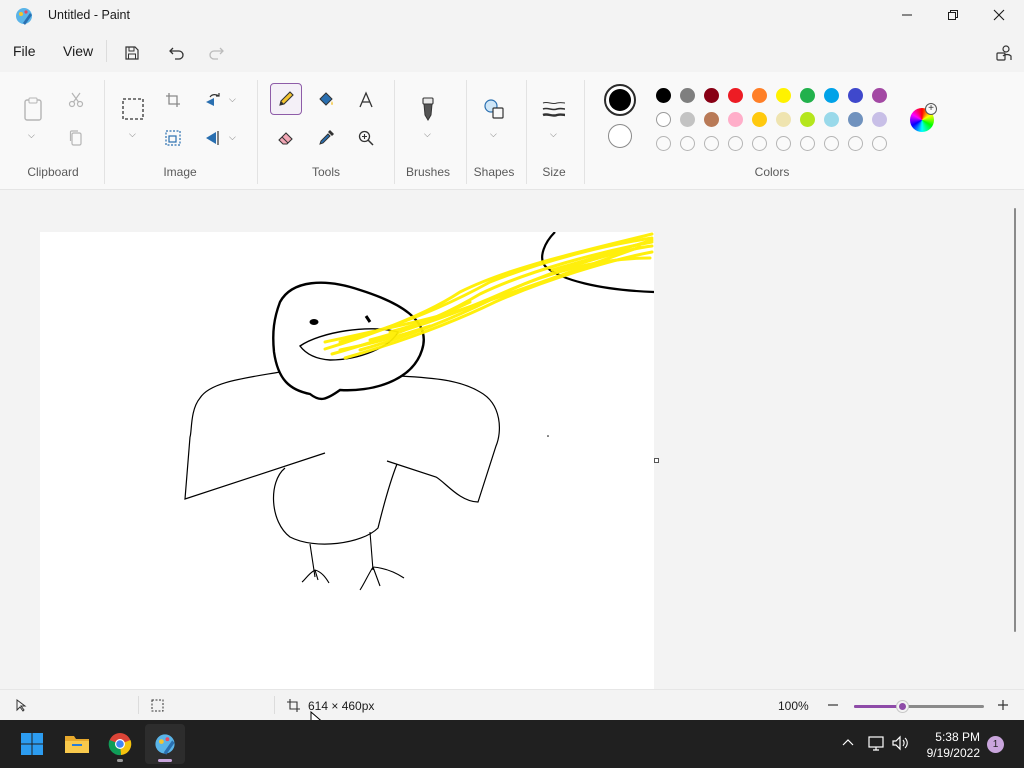  What do you see at coordinates (848, 743) in the screenshot?
I see `chevron-up-icon` at bounding box center [848, 743].